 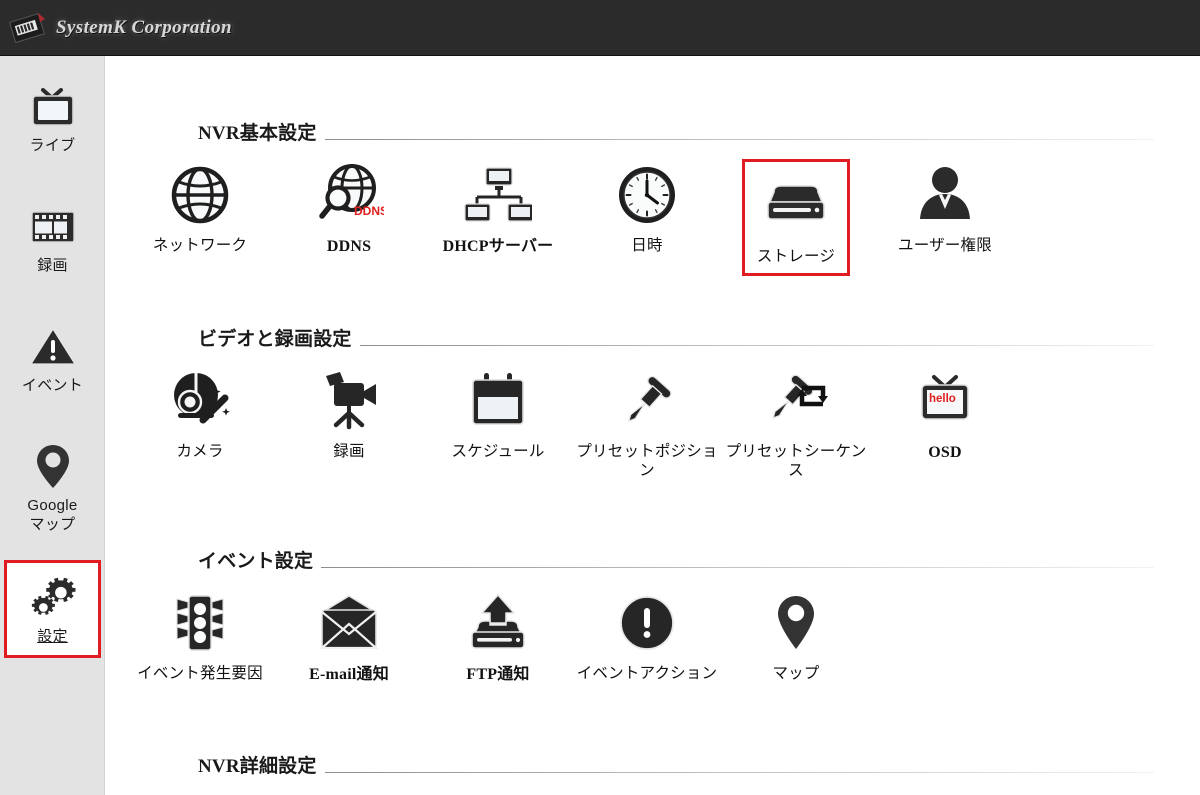 What do you see at coordinates (52, 145) in the screenshot?
I see `sidebar-item-label: ライブ` at bounding box center [52, 145].